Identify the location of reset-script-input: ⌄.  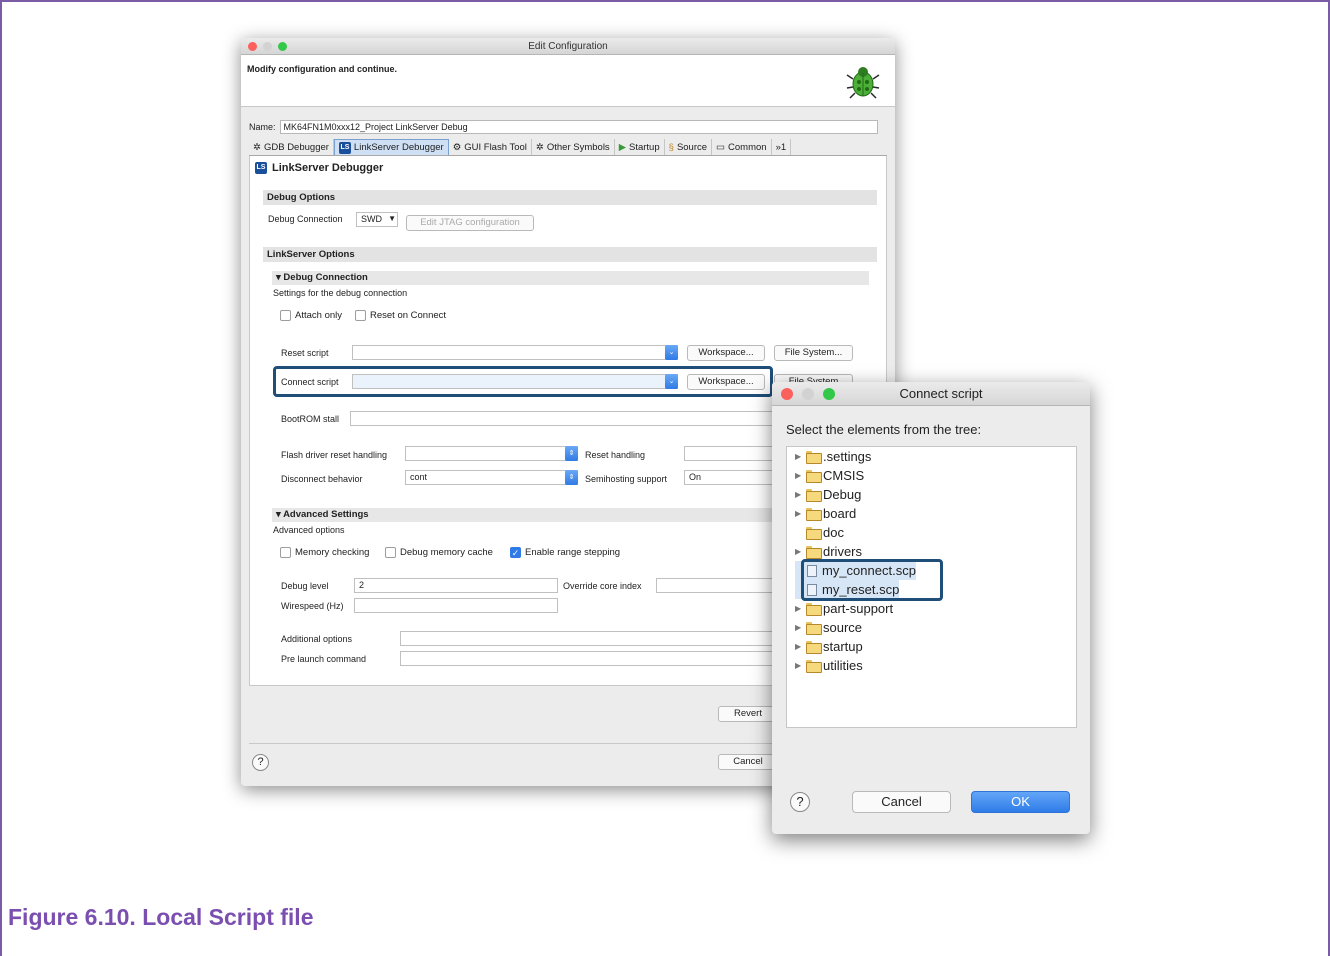
(515, 352).